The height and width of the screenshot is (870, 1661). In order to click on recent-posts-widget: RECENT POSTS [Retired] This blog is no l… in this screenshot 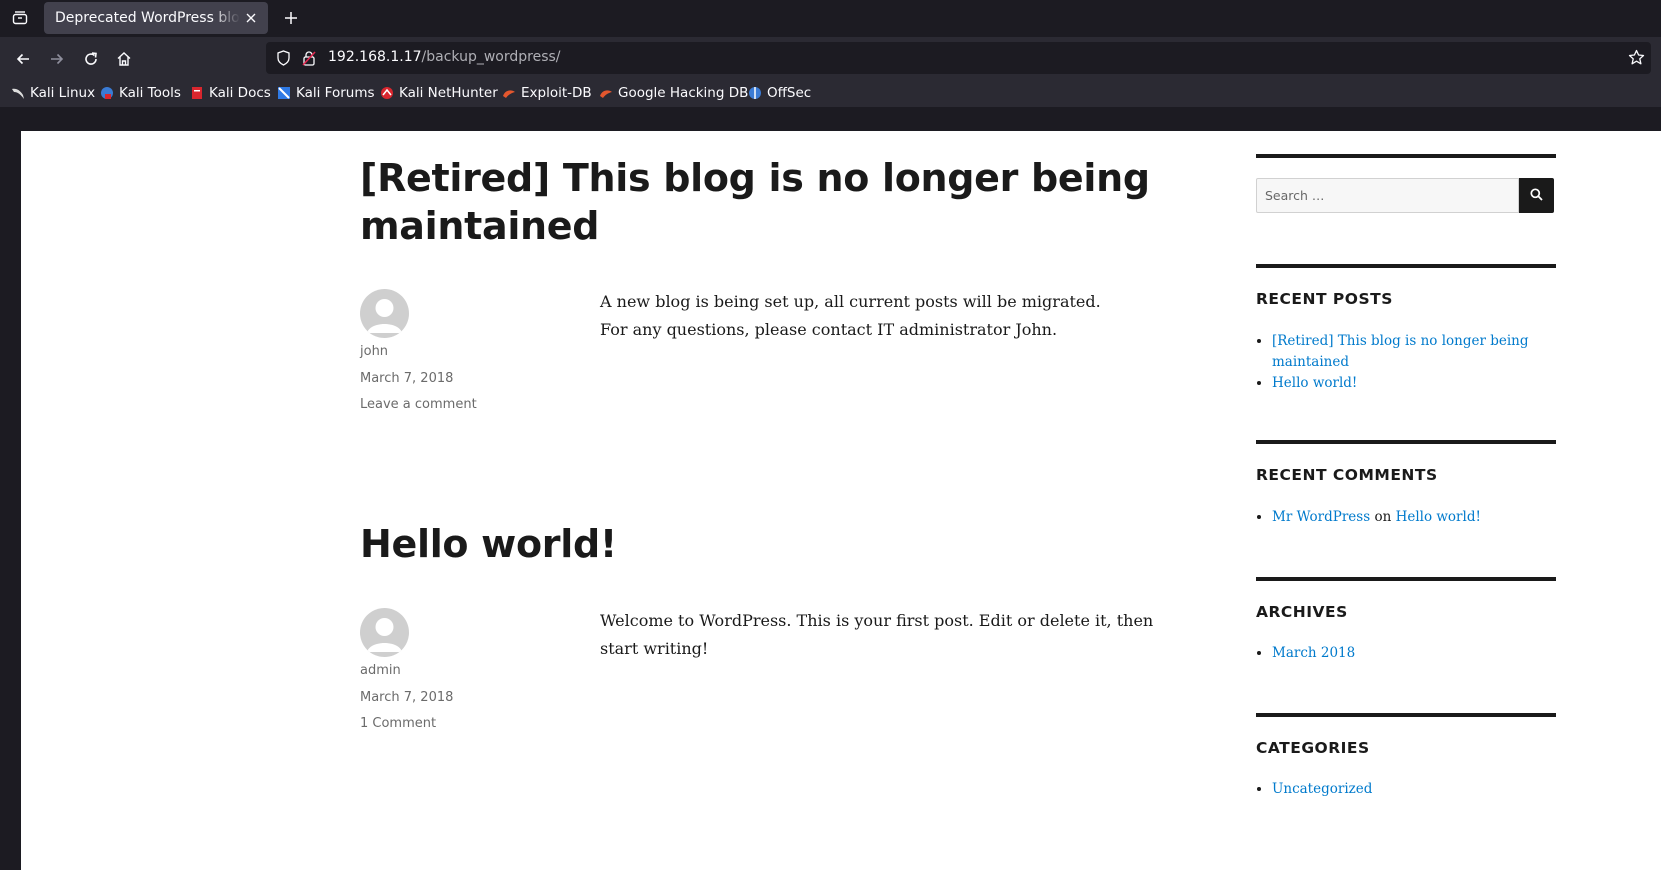, I will do `click(1406, 351)`.